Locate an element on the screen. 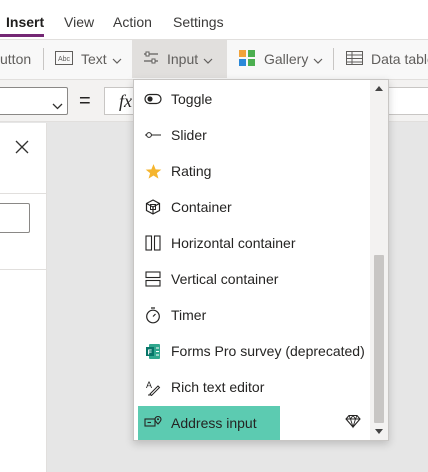 This screenshot has height=472, width=428. star-icon is located at coordinates (153, 171).